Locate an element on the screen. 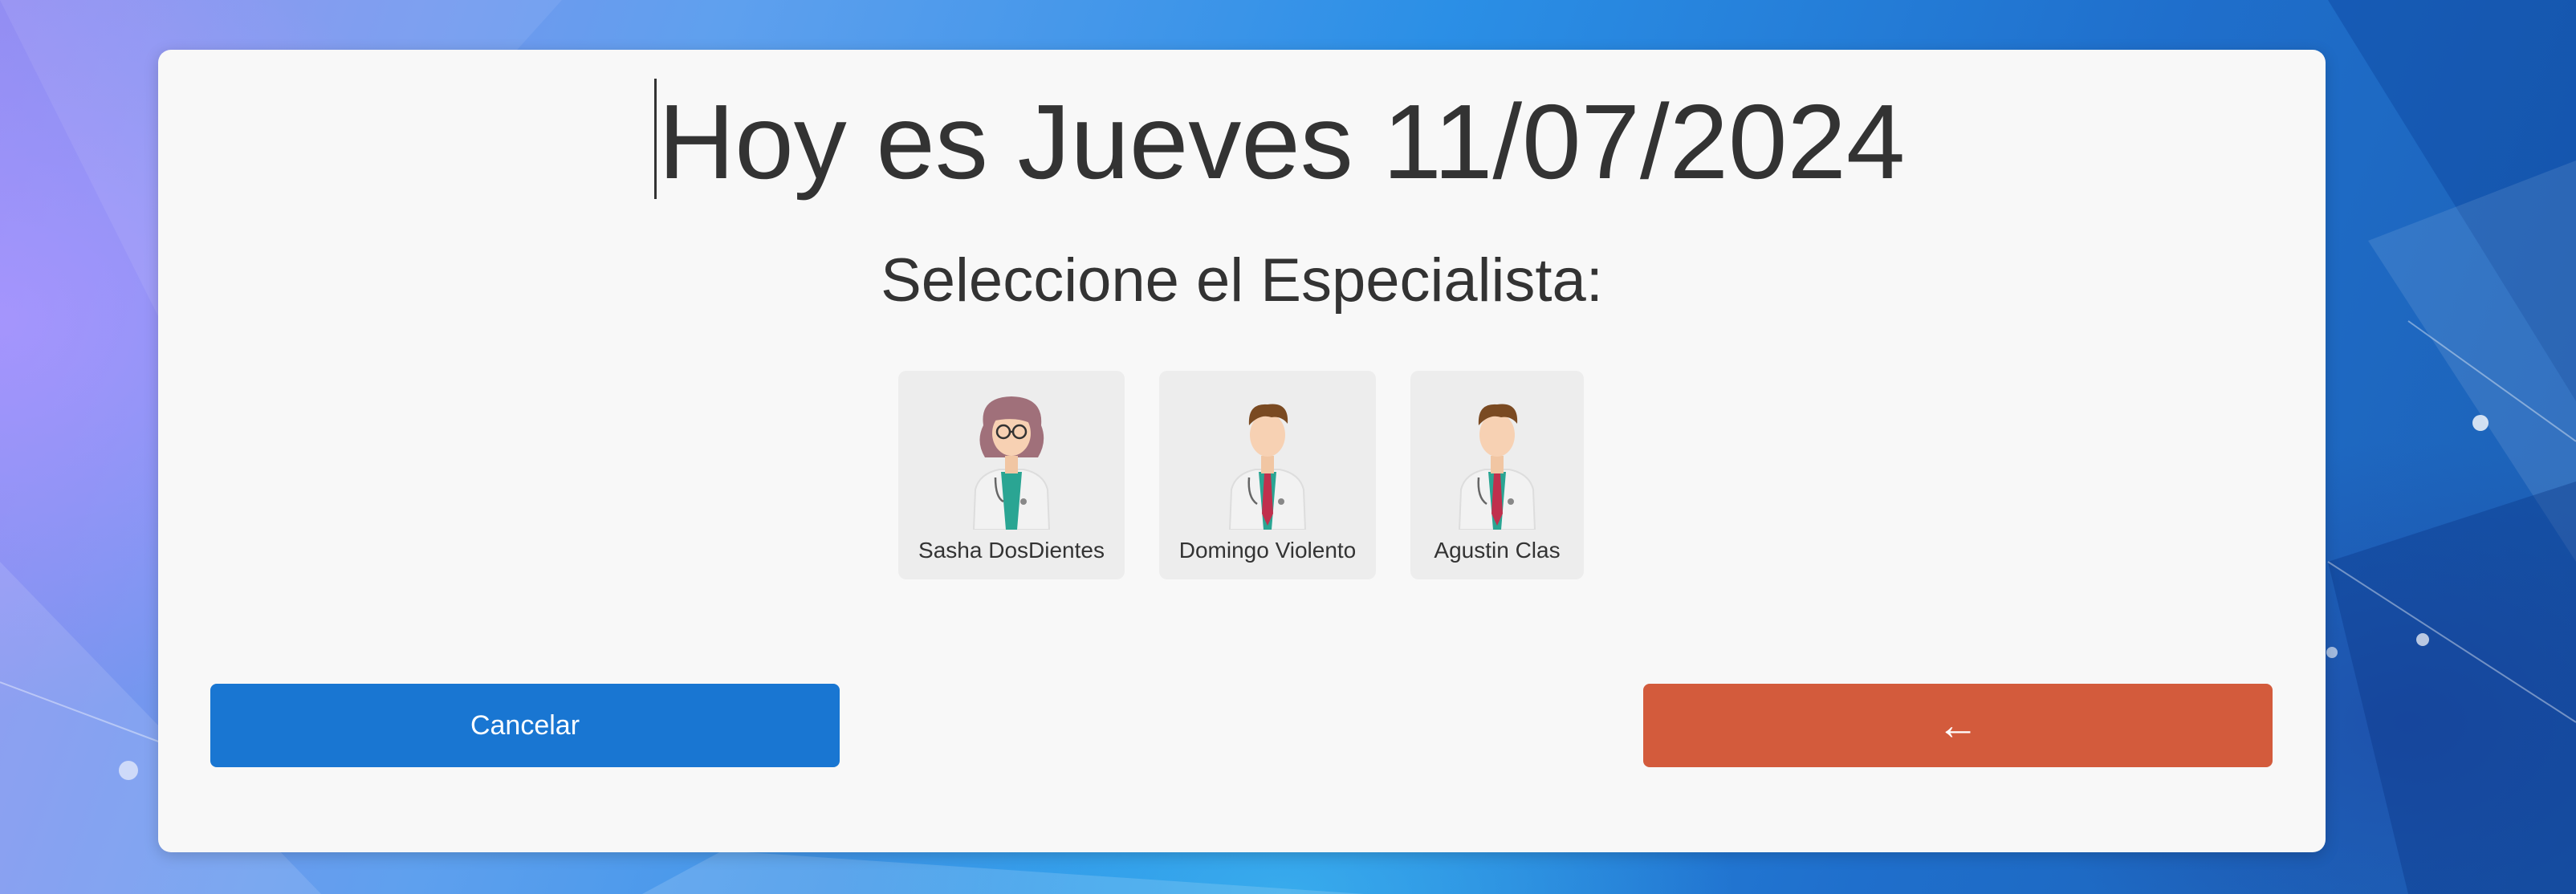 The image size is (2576, 894). specialist-card-domingo: Domingo Violento is located at coordinates (1267, 475).